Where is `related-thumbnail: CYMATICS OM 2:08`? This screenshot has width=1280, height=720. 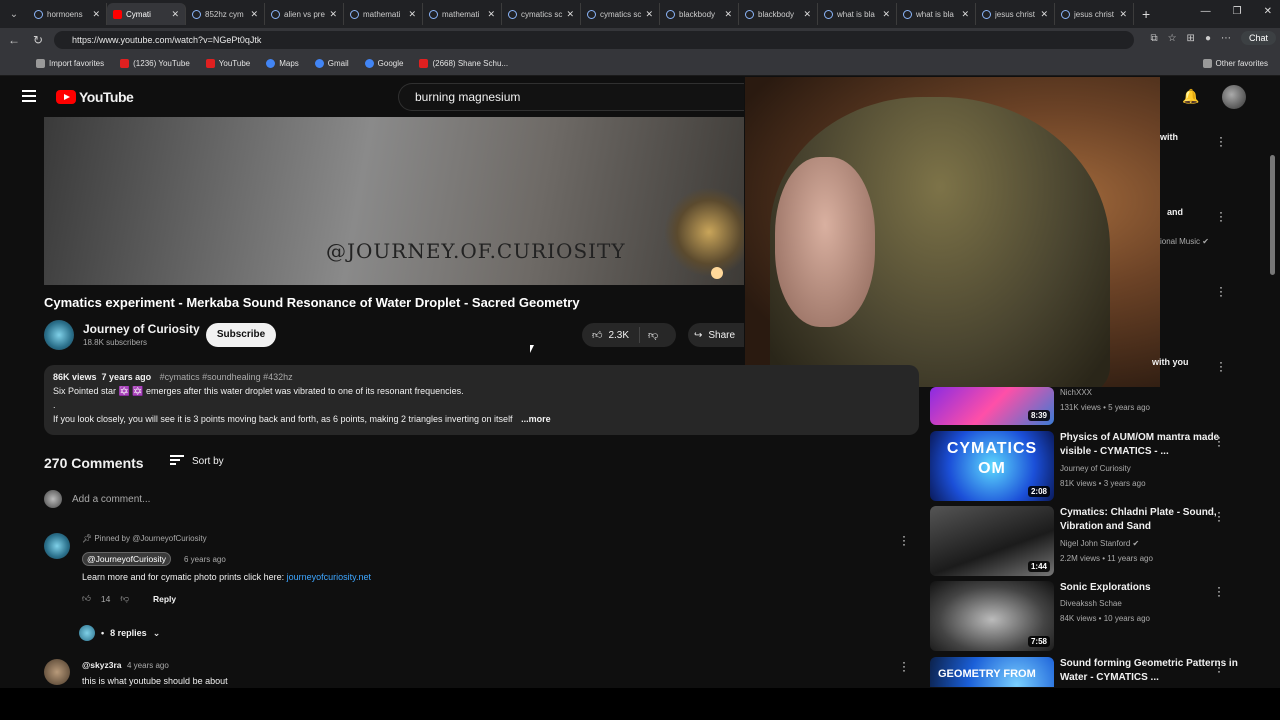 related-thumbnail: CYMATICS OM 2:08 is located at coordinates (992, 466).